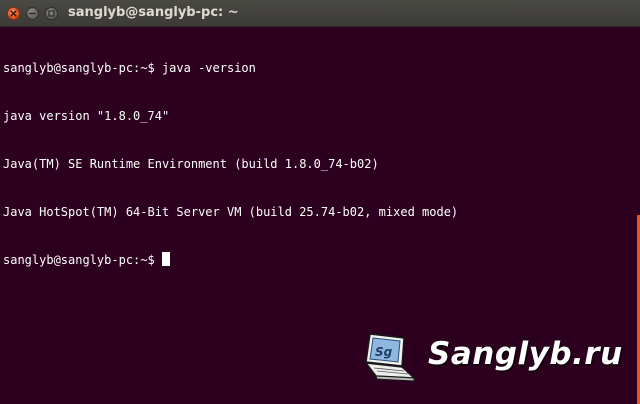 This screenshot has height=404, width=640. What do you see at coordinates (86, 116) in the screenshot?
I see `terminal-line: java version "1.8.0_74"` at bounding box center [86, 116].